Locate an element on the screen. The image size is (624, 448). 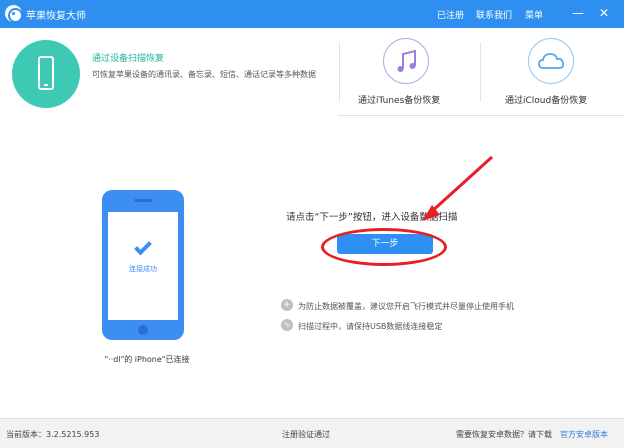
airplane-icon: ✈ is located at coordinates (287, 305).